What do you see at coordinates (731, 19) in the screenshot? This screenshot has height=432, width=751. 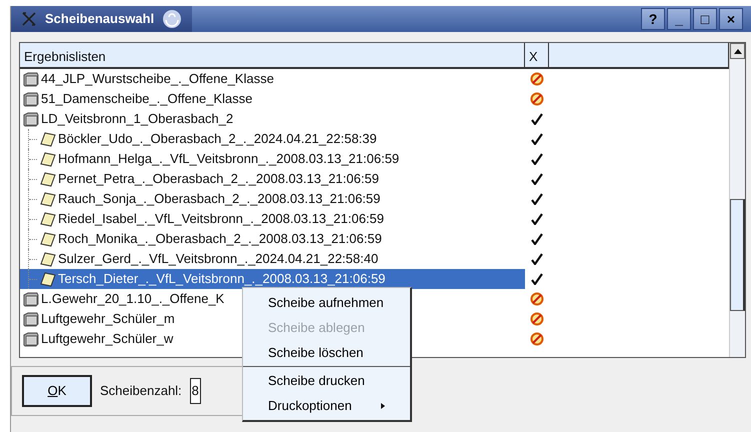 I see `title-bar-button: ×` at bounding box center [731, 19].